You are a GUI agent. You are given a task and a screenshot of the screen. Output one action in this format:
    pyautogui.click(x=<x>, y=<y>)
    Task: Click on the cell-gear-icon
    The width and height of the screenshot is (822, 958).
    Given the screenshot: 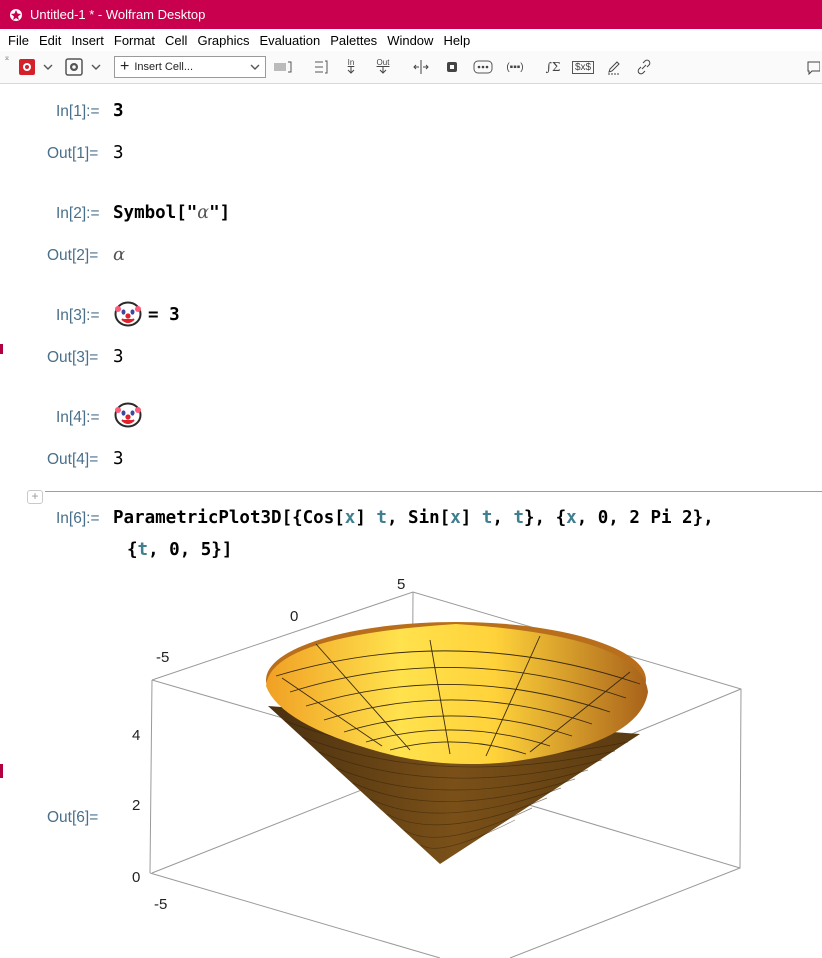 What is the action you would take?
    pyautogui.click(x=74, y=67)
    